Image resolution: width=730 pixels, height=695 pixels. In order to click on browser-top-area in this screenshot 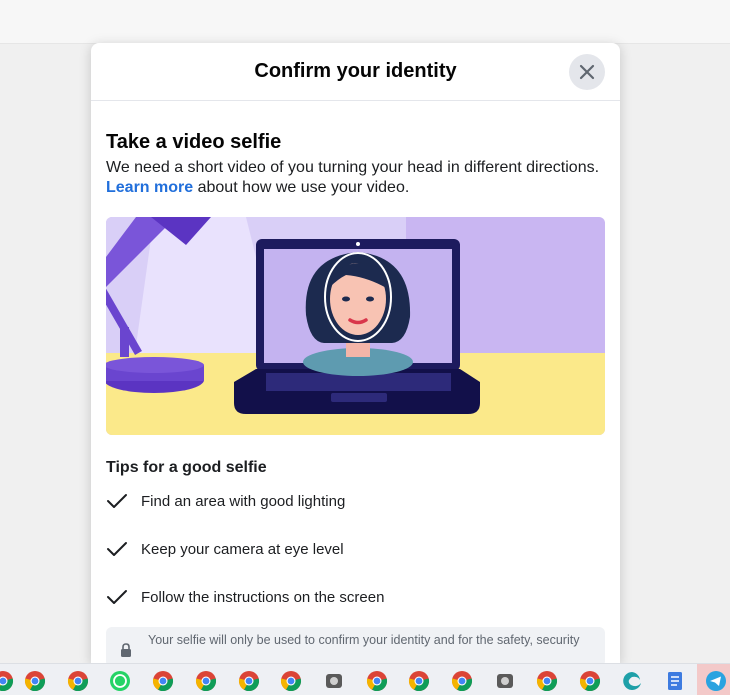, I will do `click(365, 22)`.